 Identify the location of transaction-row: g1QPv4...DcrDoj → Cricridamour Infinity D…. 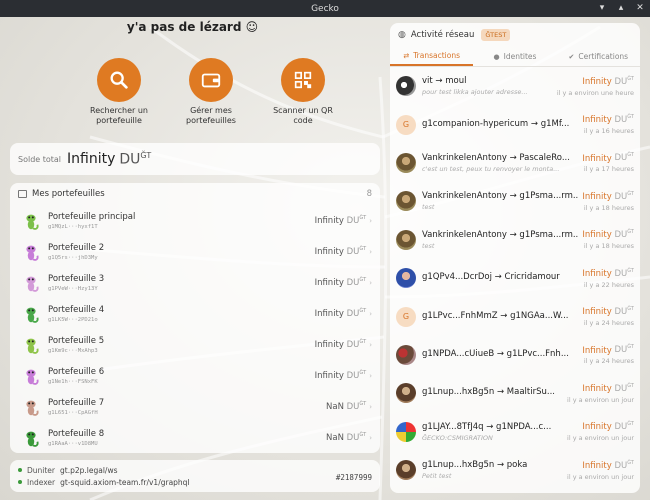
(515, 278).